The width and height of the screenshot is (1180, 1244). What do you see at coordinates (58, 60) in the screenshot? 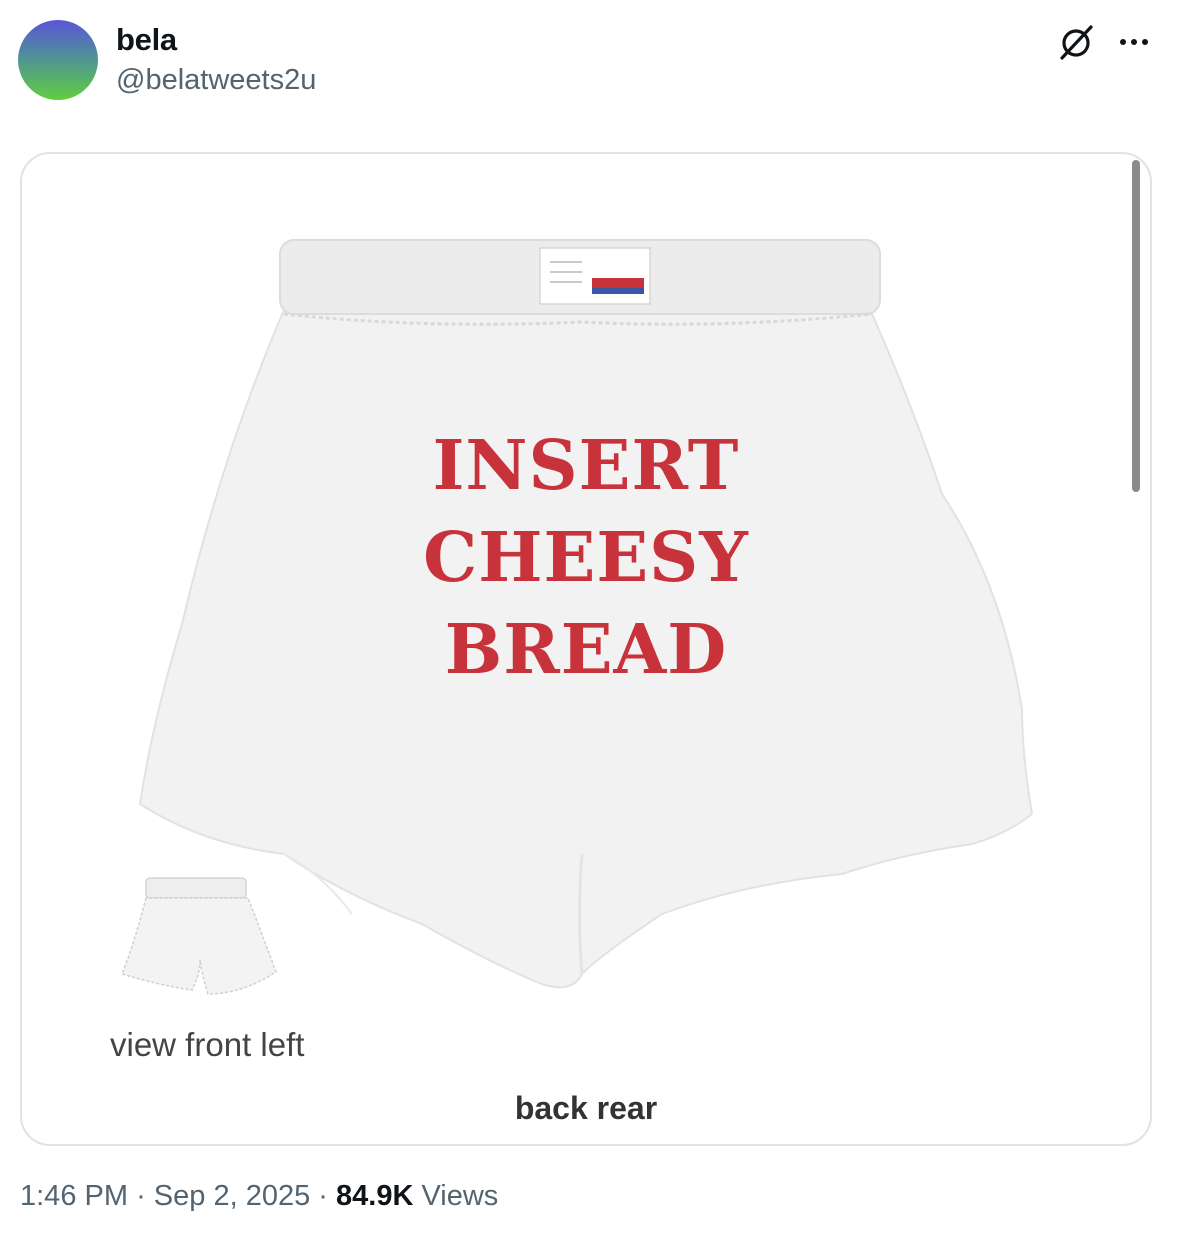
I see `avatar` at bounding box center [58, 60].